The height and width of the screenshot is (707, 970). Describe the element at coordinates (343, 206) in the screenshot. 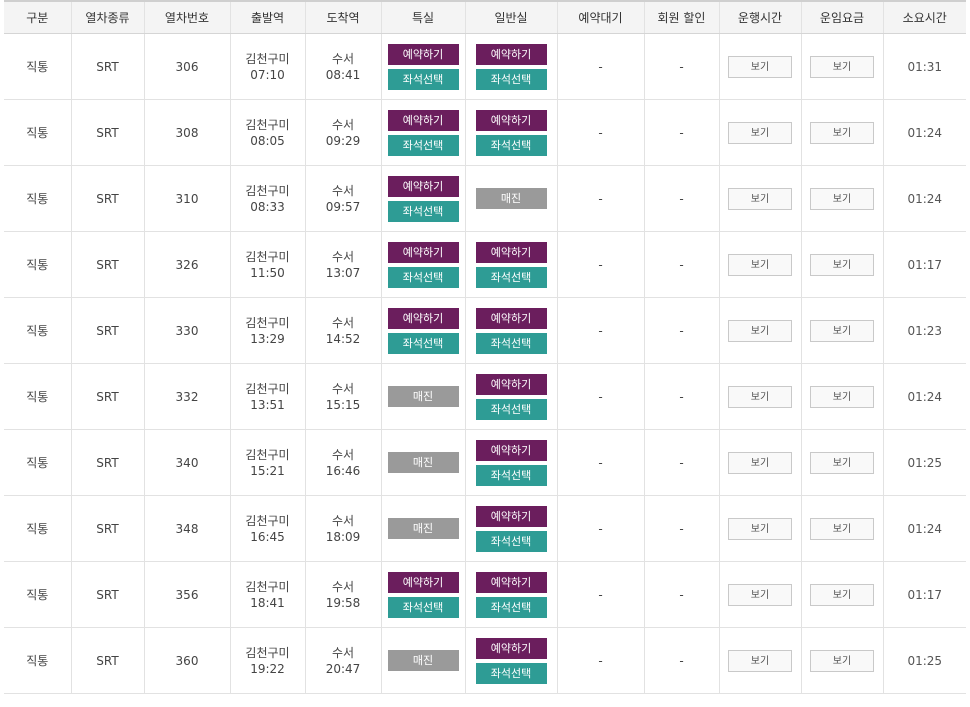

I see `arrival-time: 09:57` at that location.